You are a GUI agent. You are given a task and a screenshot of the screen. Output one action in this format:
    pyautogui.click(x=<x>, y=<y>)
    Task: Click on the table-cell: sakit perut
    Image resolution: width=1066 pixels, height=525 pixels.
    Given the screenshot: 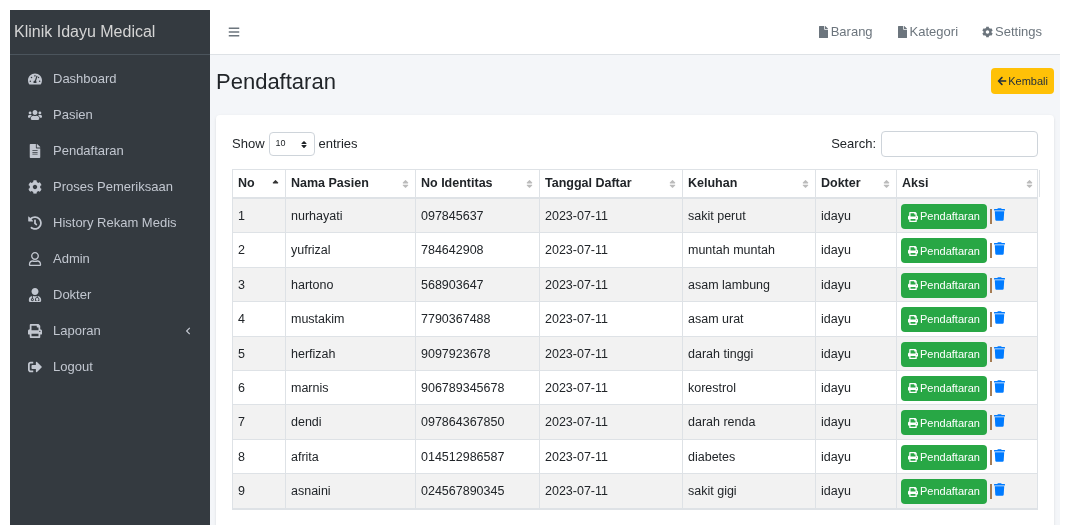 What is the action you would take?
    pyautogui.click(x=717, y=216)
    